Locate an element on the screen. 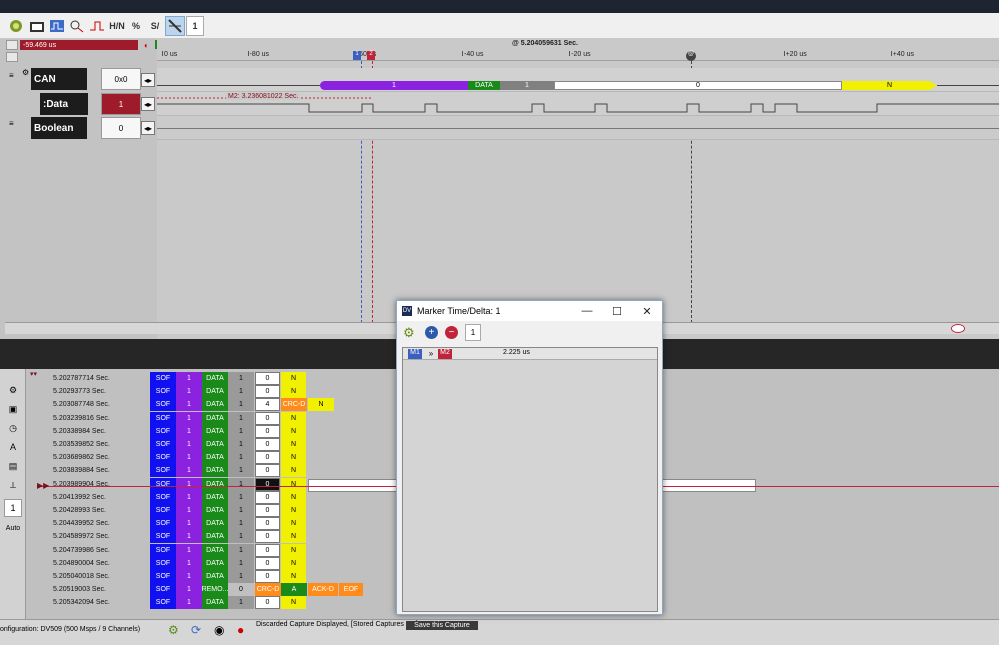  list-row: 5.205342094 Sec. SOF 1 DATA 1 0 N is located at coordinates (198, 603).